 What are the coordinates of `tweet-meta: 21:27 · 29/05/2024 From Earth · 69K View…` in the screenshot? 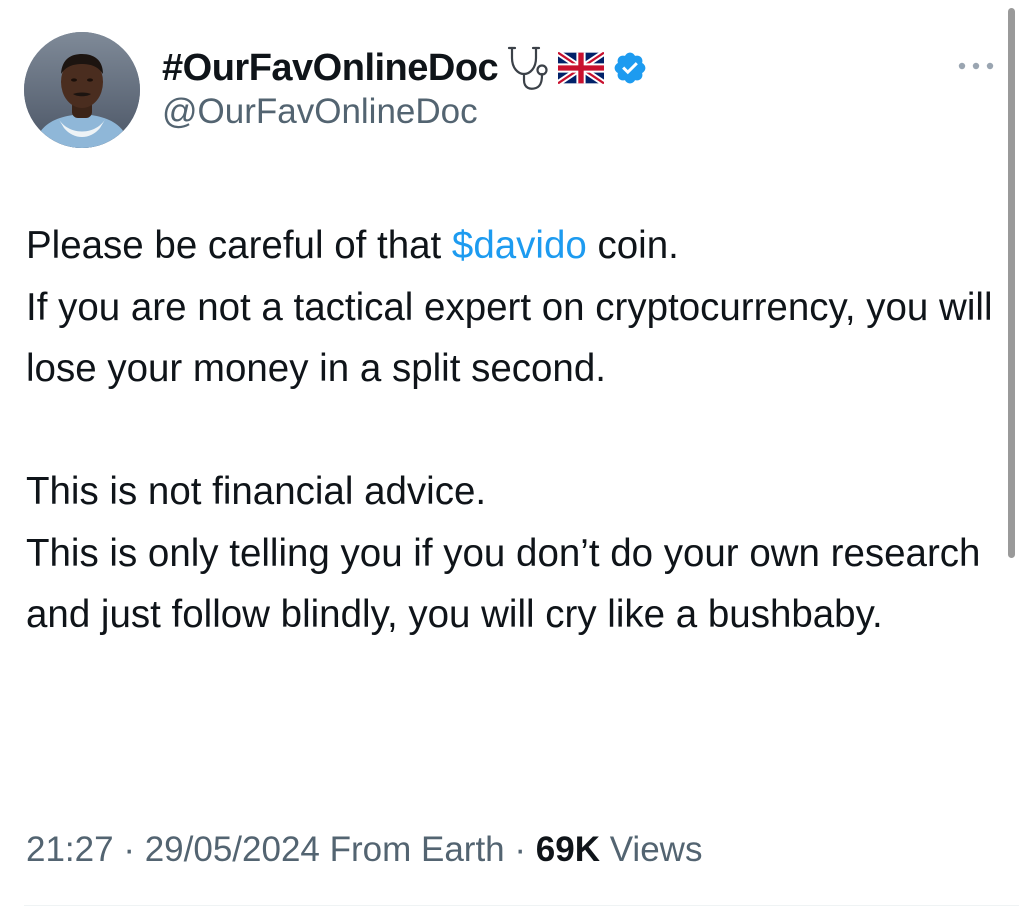 It's located at (364, 850).